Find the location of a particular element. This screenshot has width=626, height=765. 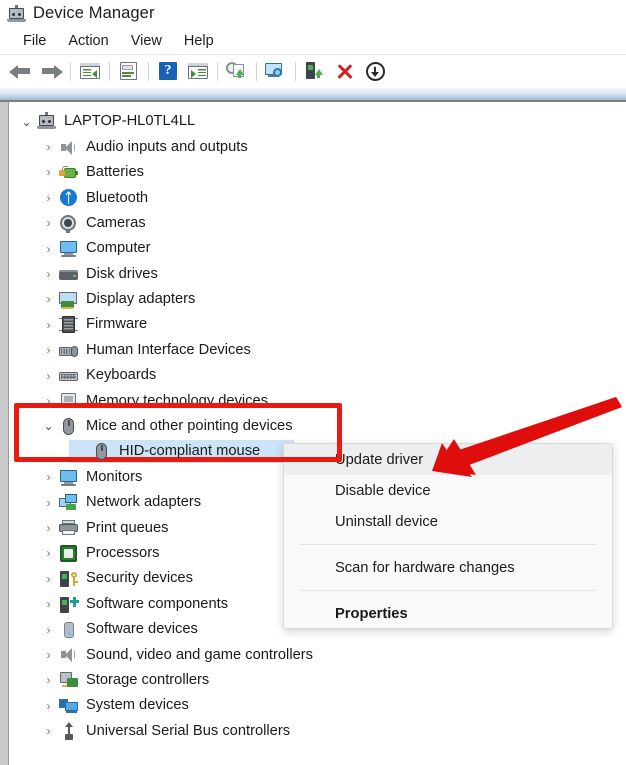

red-x-icon is located at coordinates (345, 71).